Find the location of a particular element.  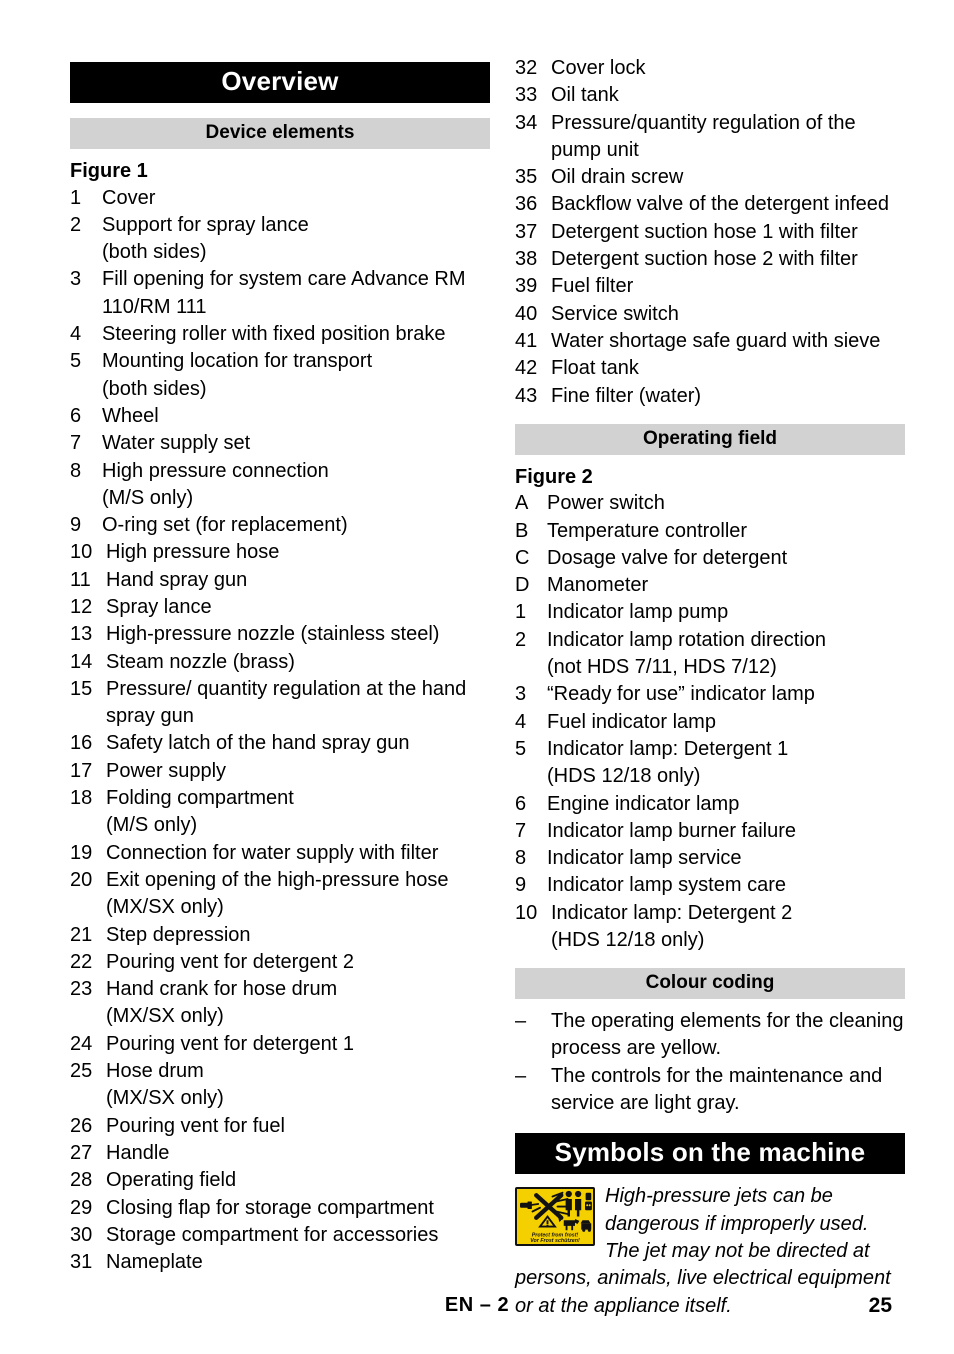

item-label: Connection for water supply with filter is located at coordinates (272, 852).